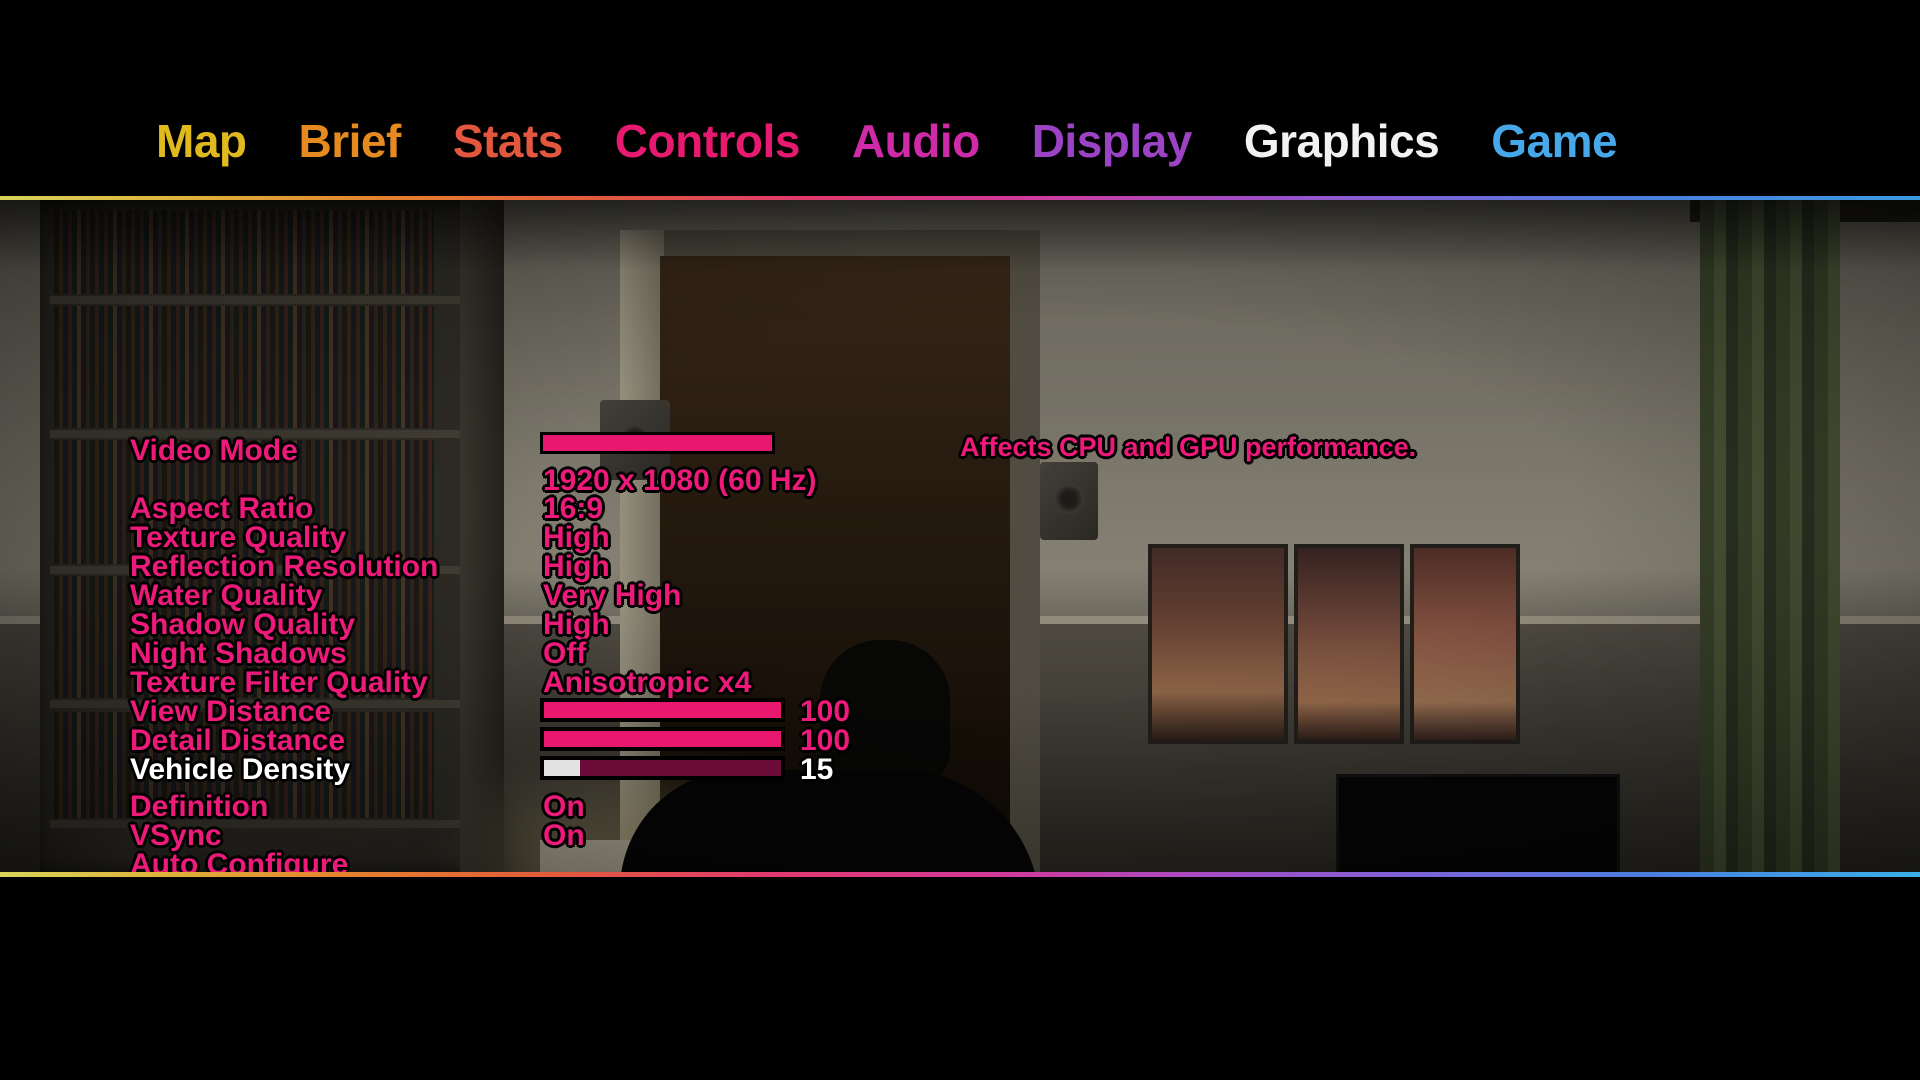 This screenshot has width=1920, height=1080. I want to click on setting-slider-view-distance, so click(662, 710).